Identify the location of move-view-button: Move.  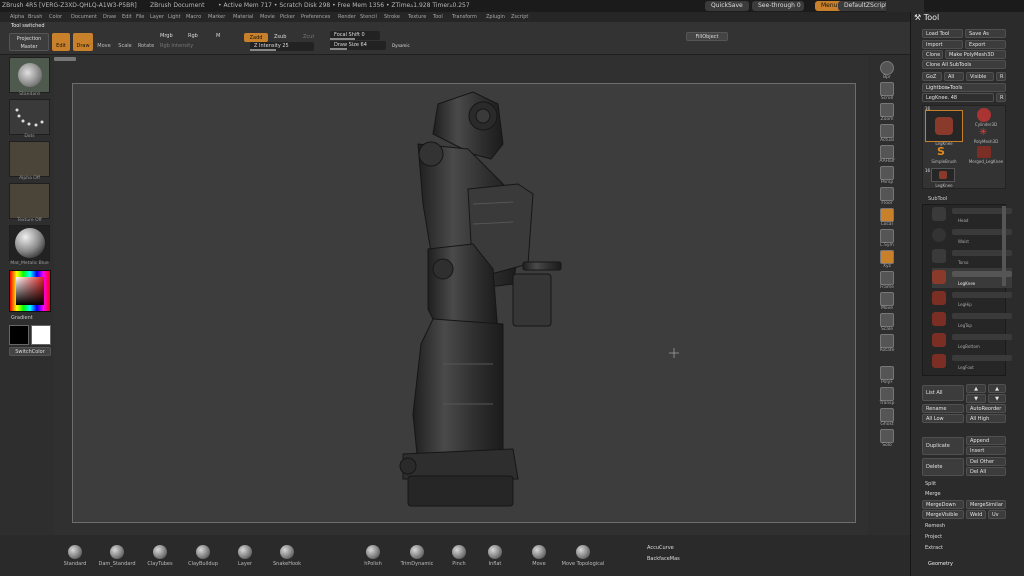
(887, 301).